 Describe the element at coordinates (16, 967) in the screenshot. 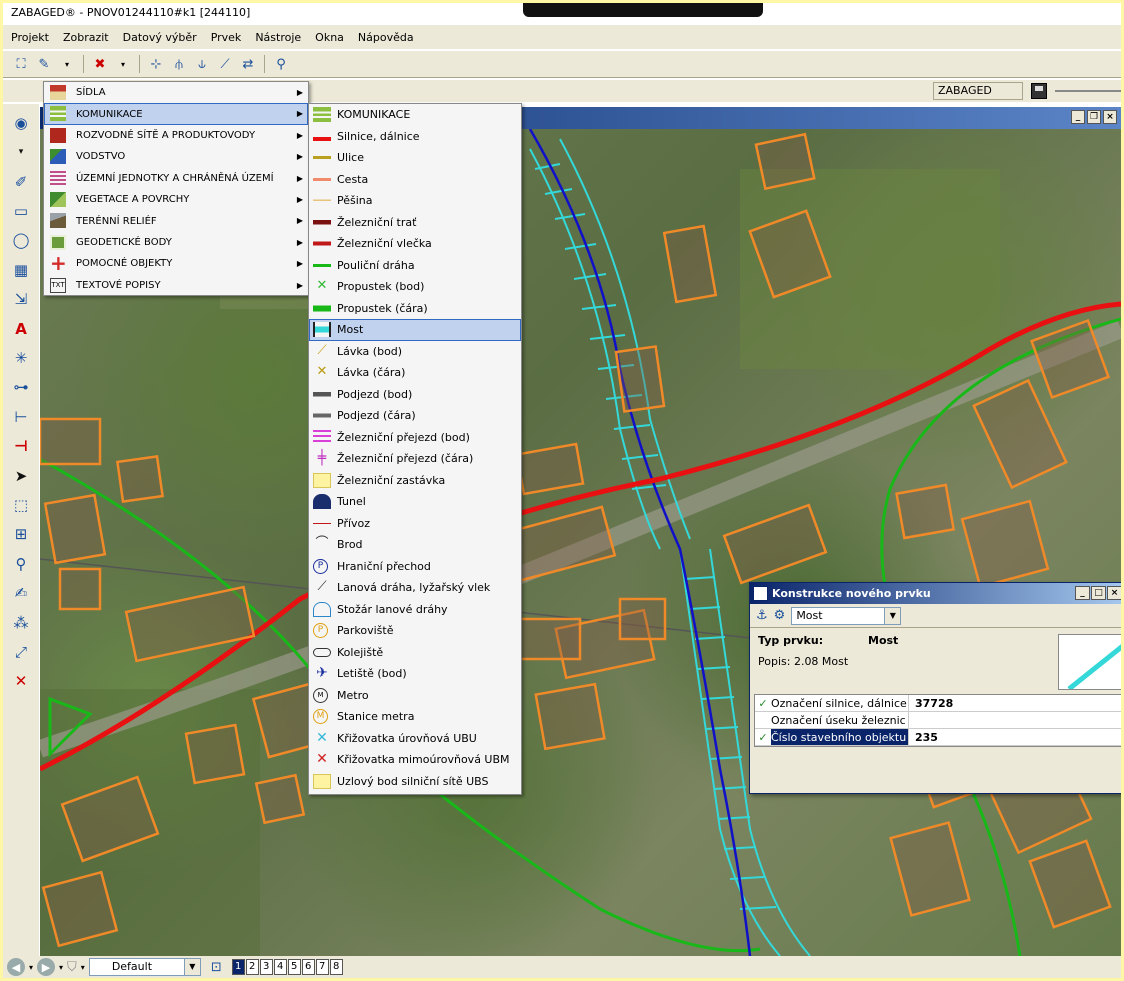

I see `back-icon: ◀` at that location.